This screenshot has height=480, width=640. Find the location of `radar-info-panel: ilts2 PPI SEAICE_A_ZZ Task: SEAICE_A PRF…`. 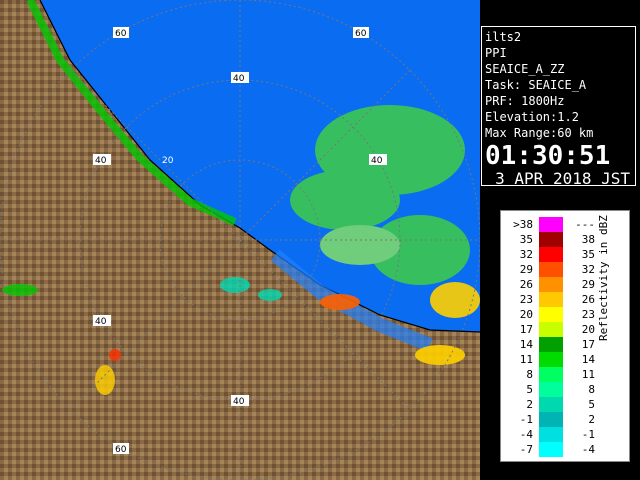

radar-info-panel: ilts2 PPI SEAICE_A_ZZ Task: SEAICE_A PRF… is located at coordinates (558, 107).